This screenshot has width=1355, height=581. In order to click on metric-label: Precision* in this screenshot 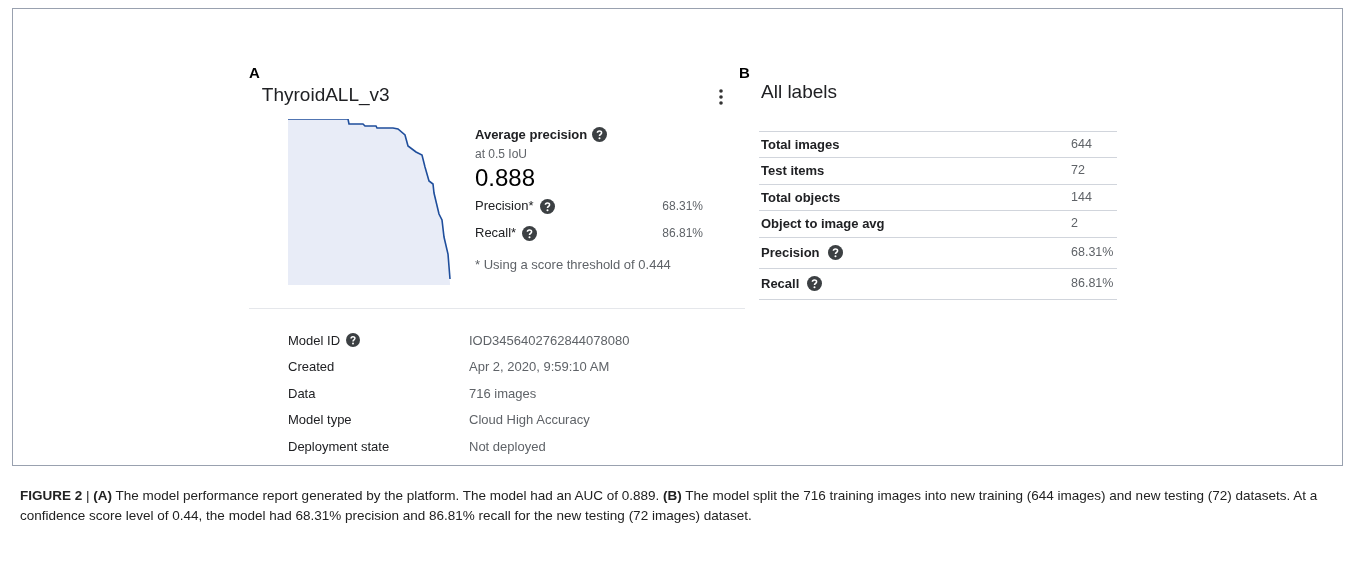, I will do `click(504, 206)`.